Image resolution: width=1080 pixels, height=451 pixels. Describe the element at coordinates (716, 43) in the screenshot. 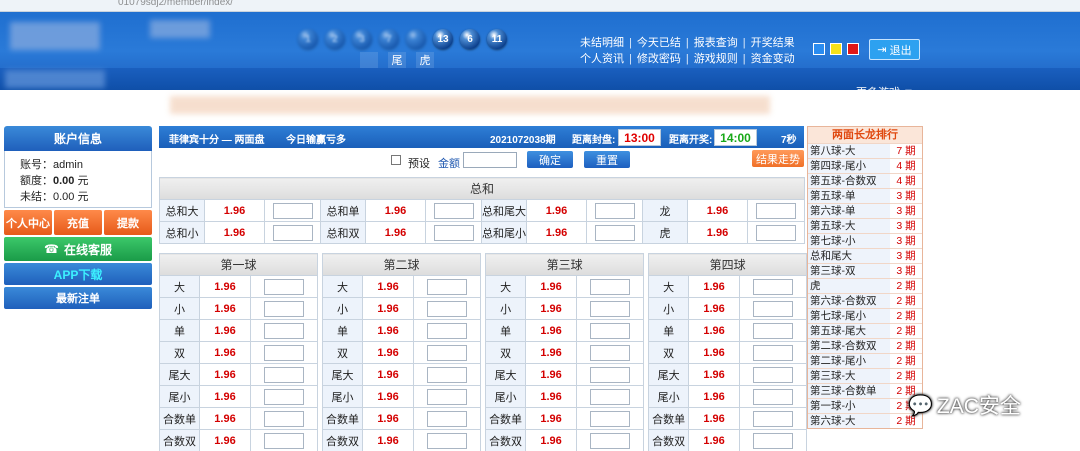

I see `top-link: 报表查询` at that location.